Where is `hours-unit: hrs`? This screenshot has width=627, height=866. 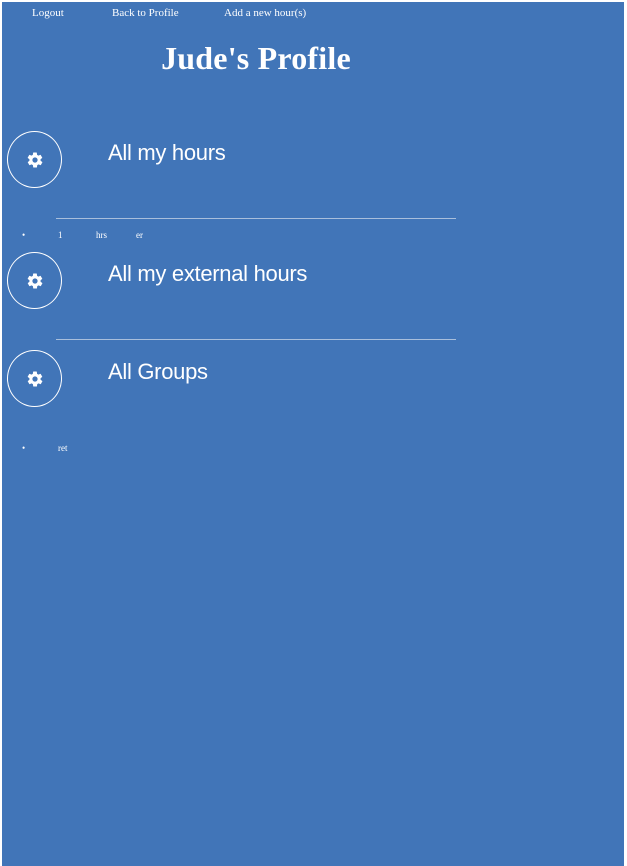
hours-unit: hrs is located at coordinates (101, 235).